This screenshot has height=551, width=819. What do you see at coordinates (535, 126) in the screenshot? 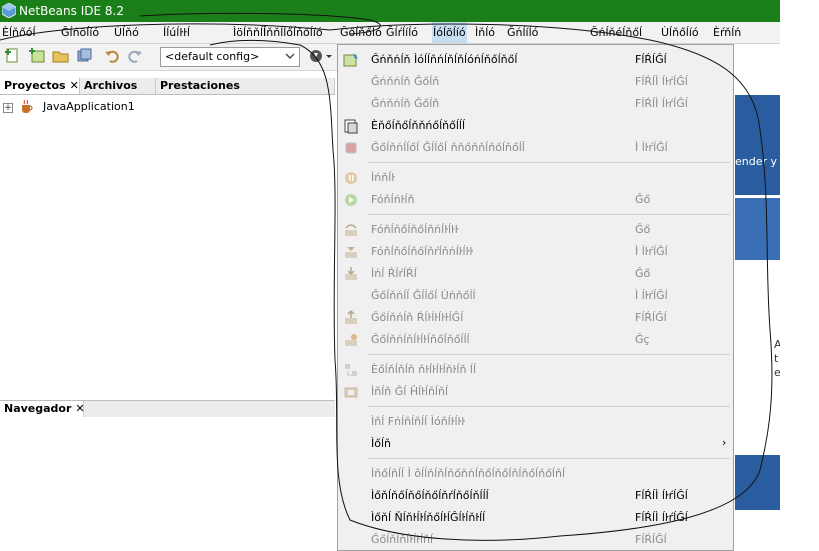
I see `dropdown-menu-item: Èňőĺňőĺňňńőĺňőĺĺĺ` at bounding box center [535, 126].